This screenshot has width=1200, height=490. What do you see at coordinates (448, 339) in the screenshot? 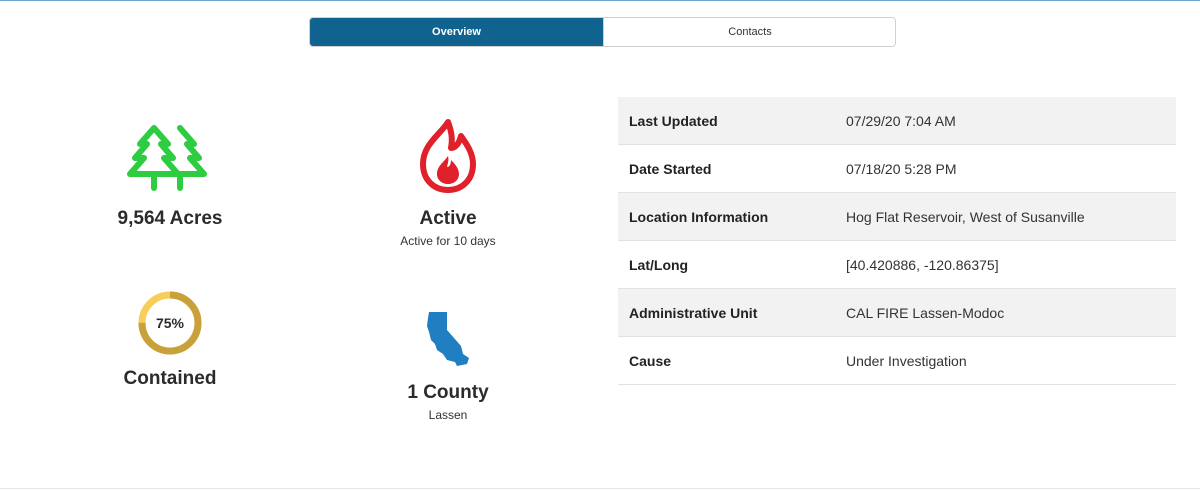
I see `california-map-icon` at bounding box center [448, 339].